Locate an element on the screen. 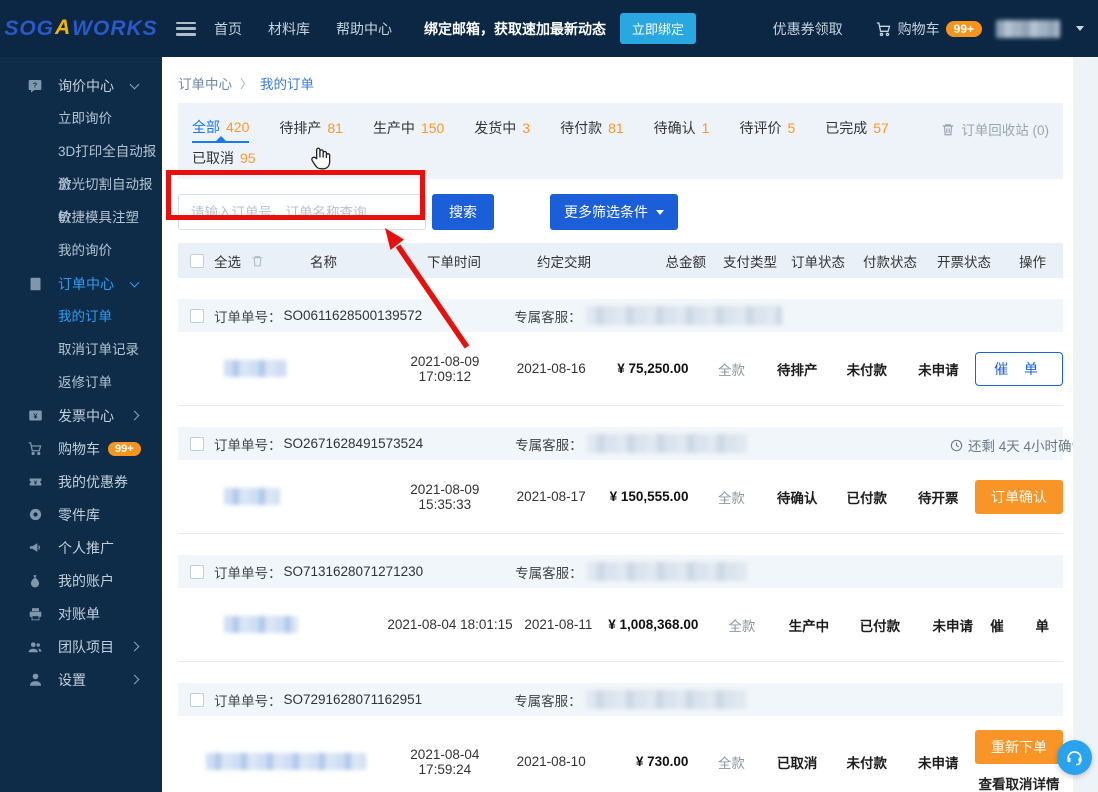 This screenshot has width=1098, height=792. search-button: 搜索 is located at coordinates (463, 212).